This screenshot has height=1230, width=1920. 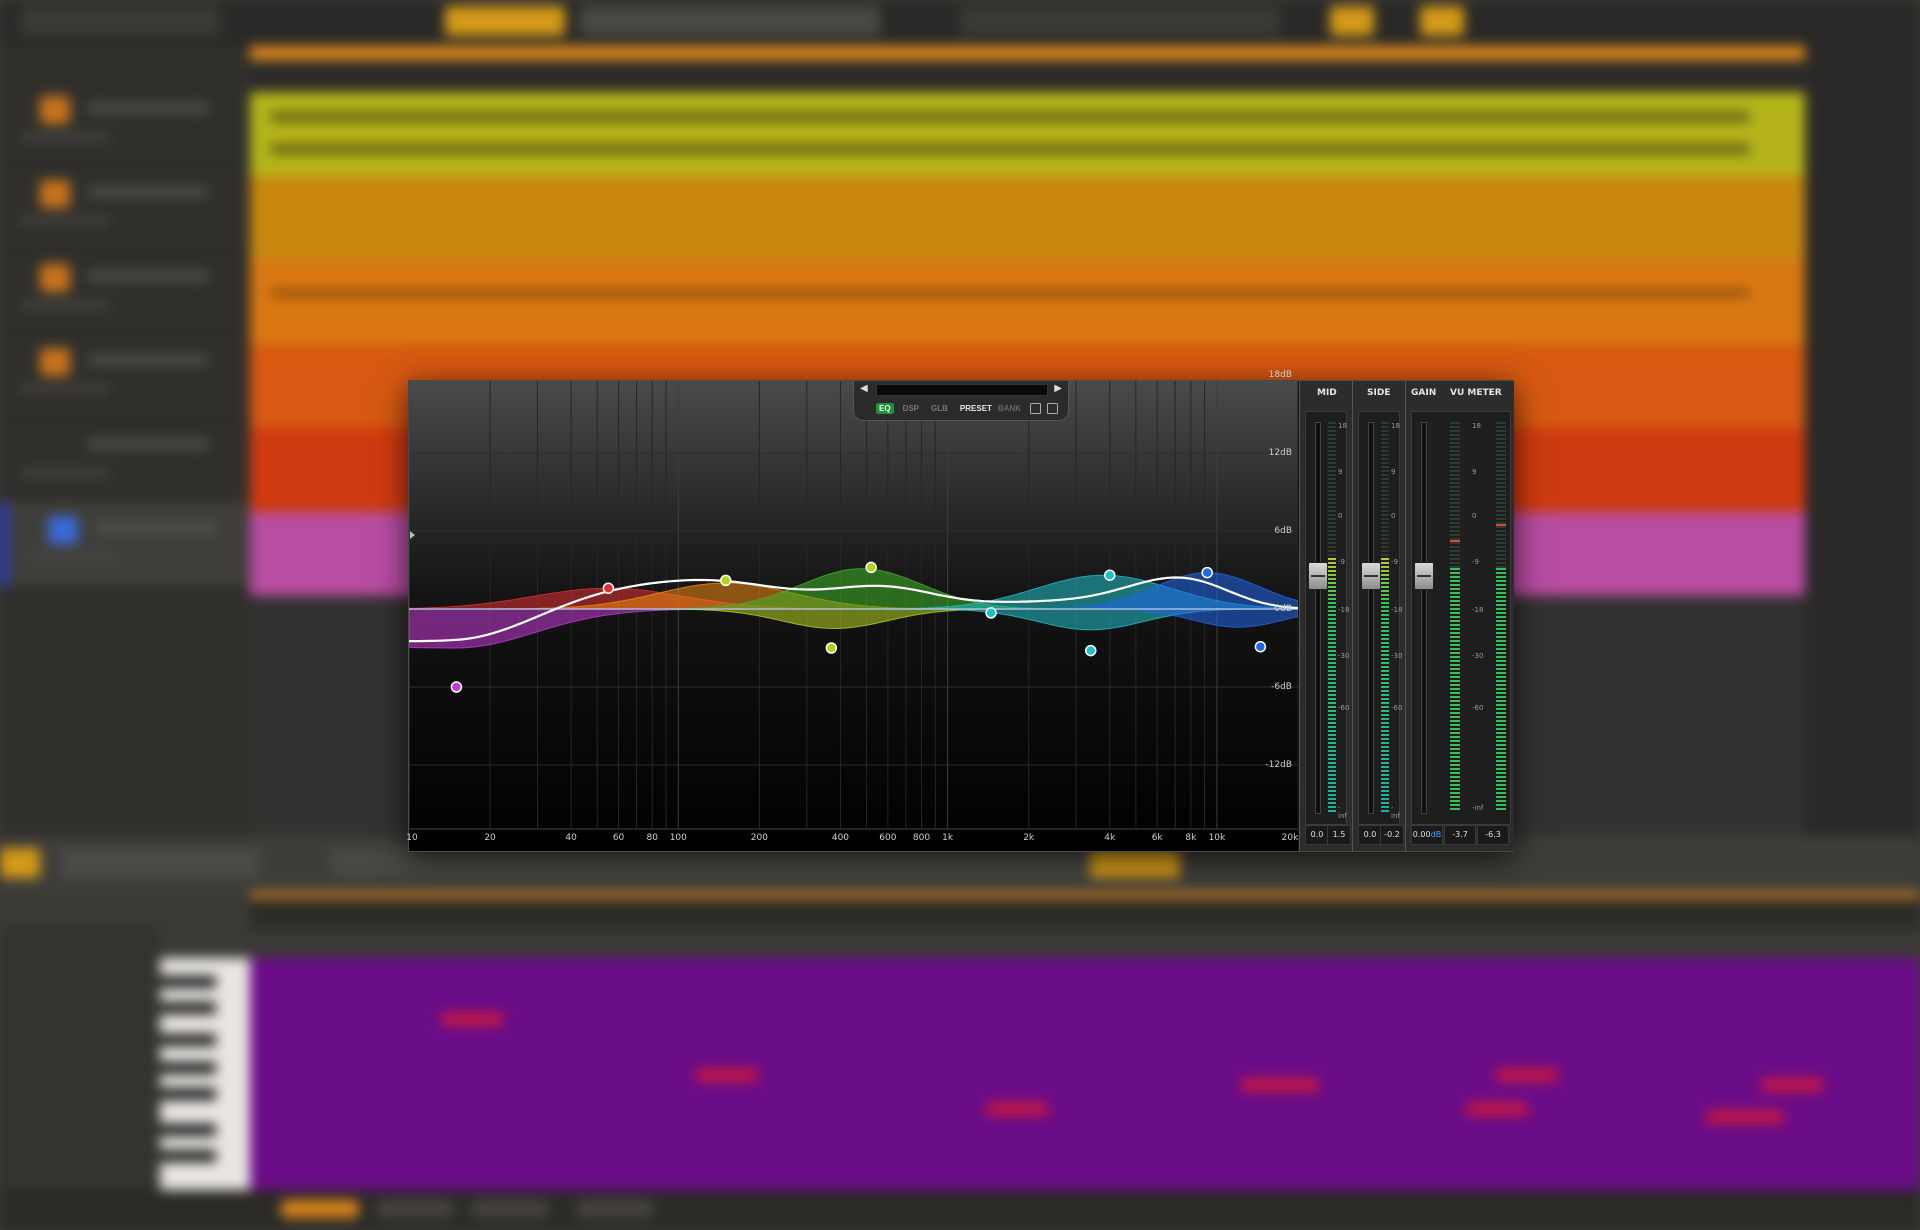 I want to click on gain-label: GAIN, so click(x=1424, y=393).